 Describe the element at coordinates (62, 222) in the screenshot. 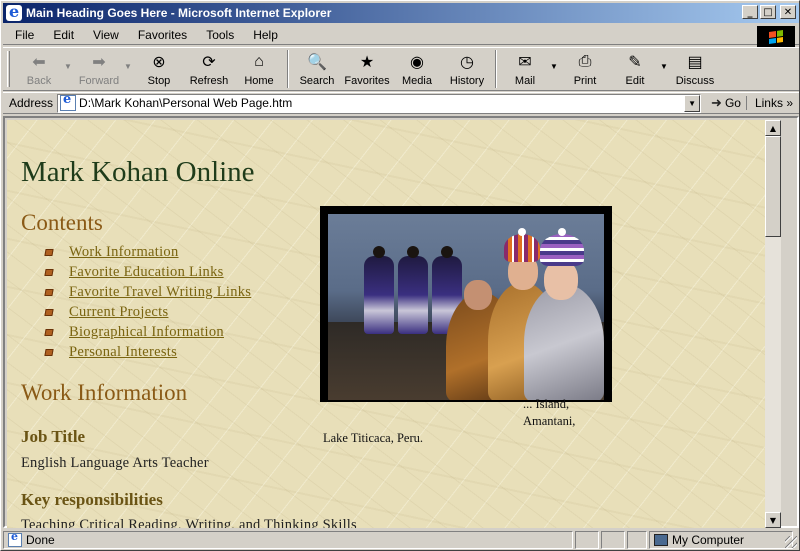

I see `contents-heading: Contents` at that location.